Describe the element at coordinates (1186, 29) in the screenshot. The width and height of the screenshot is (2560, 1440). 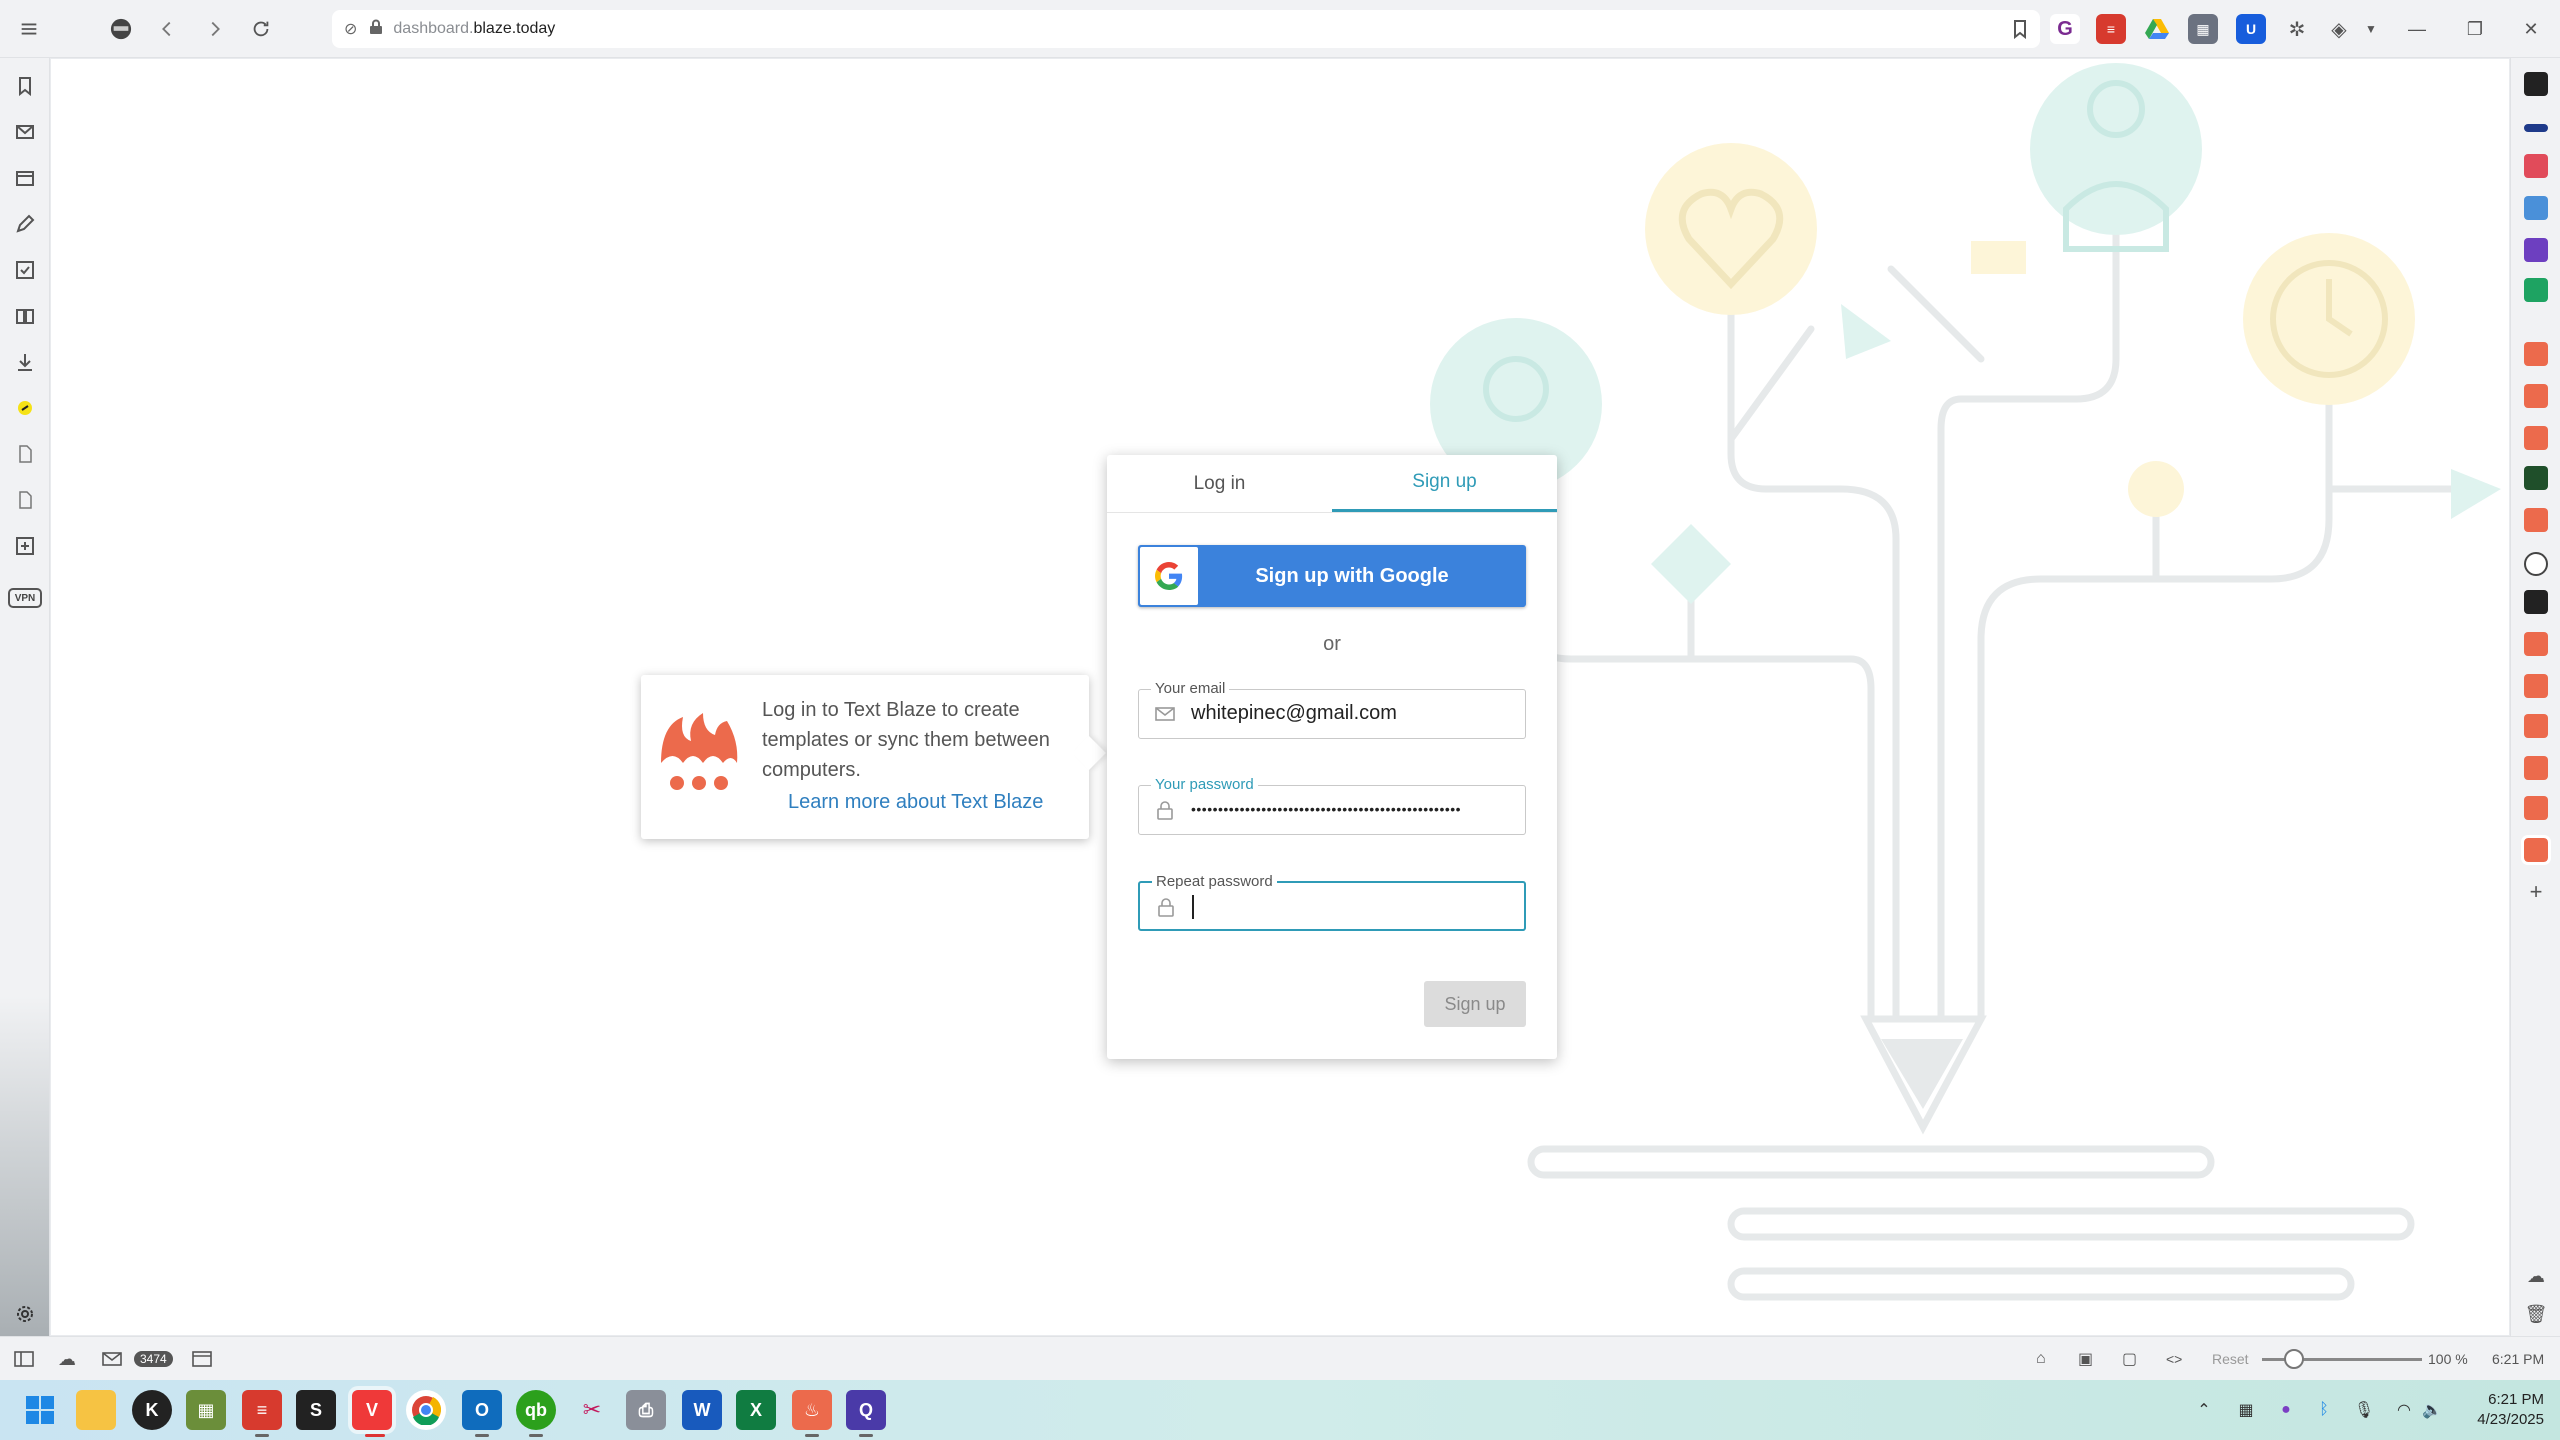
I see `address-bar: ⊘ dashboard. blaze.today` at that location.